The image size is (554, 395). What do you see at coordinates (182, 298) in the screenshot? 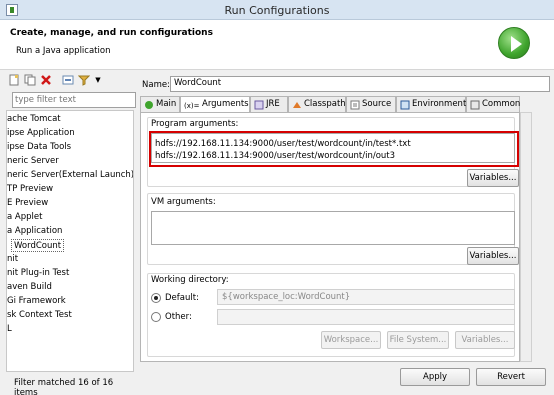
I see `default-label: Default:` at bounding box center [182, 298].